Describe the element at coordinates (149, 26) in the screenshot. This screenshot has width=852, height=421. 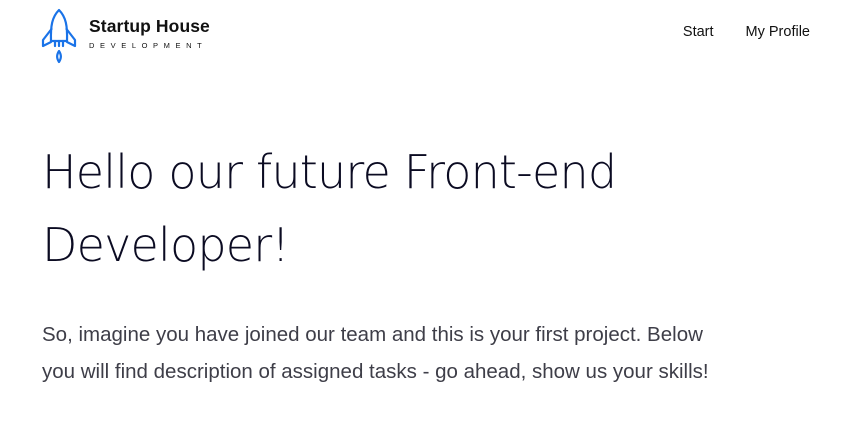
I see `brand-name: Startup House` at that location.